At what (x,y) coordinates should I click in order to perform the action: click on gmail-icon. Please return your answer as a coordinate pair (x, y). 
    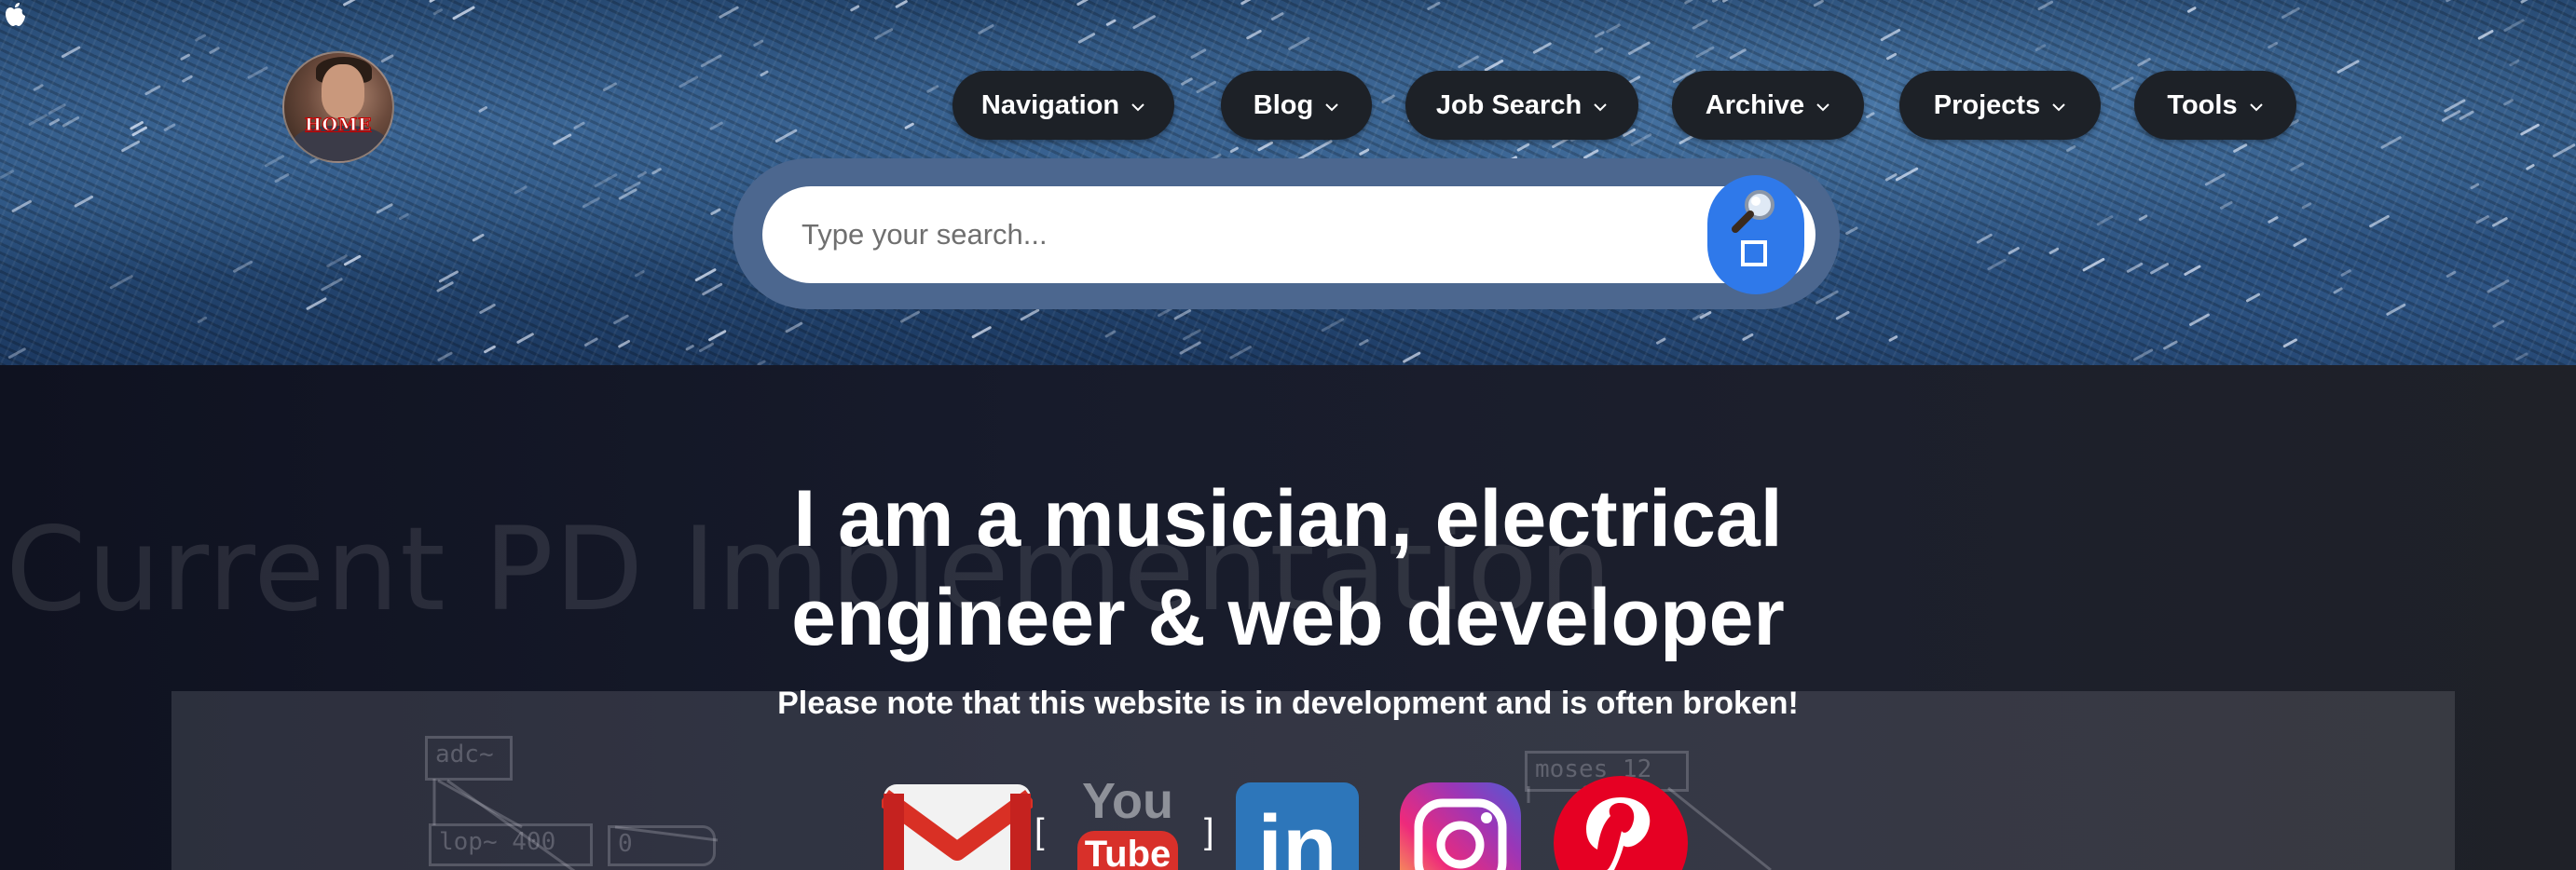
    Looking at the image, I should click on (957, 825).